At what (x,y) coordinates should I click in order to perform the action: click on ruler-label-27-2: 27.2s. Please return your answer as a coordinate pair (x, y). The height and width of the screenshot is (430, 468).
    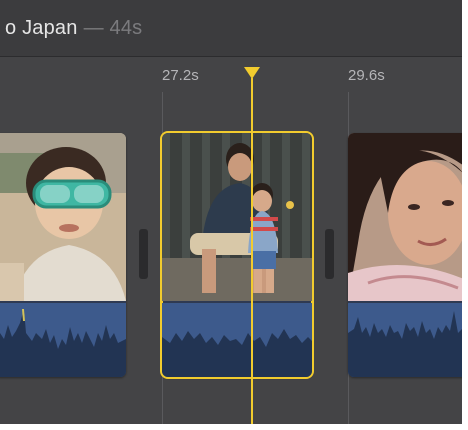
    Looking at the image, I should click on (180, 75).